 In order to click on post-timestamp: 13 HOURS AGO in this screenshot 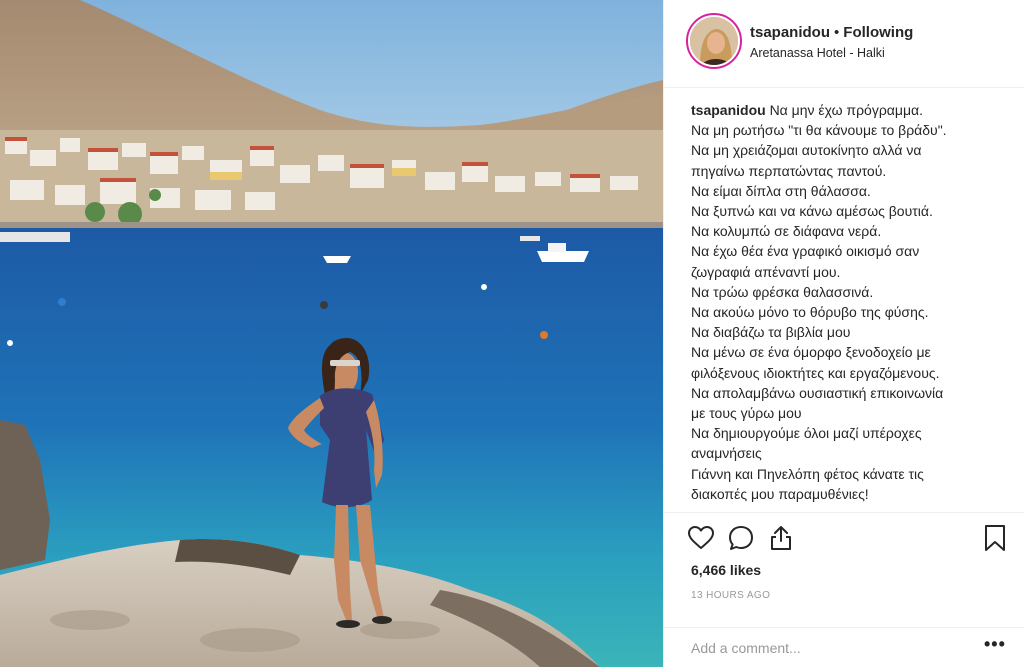, I will do `click(731, 595)`.